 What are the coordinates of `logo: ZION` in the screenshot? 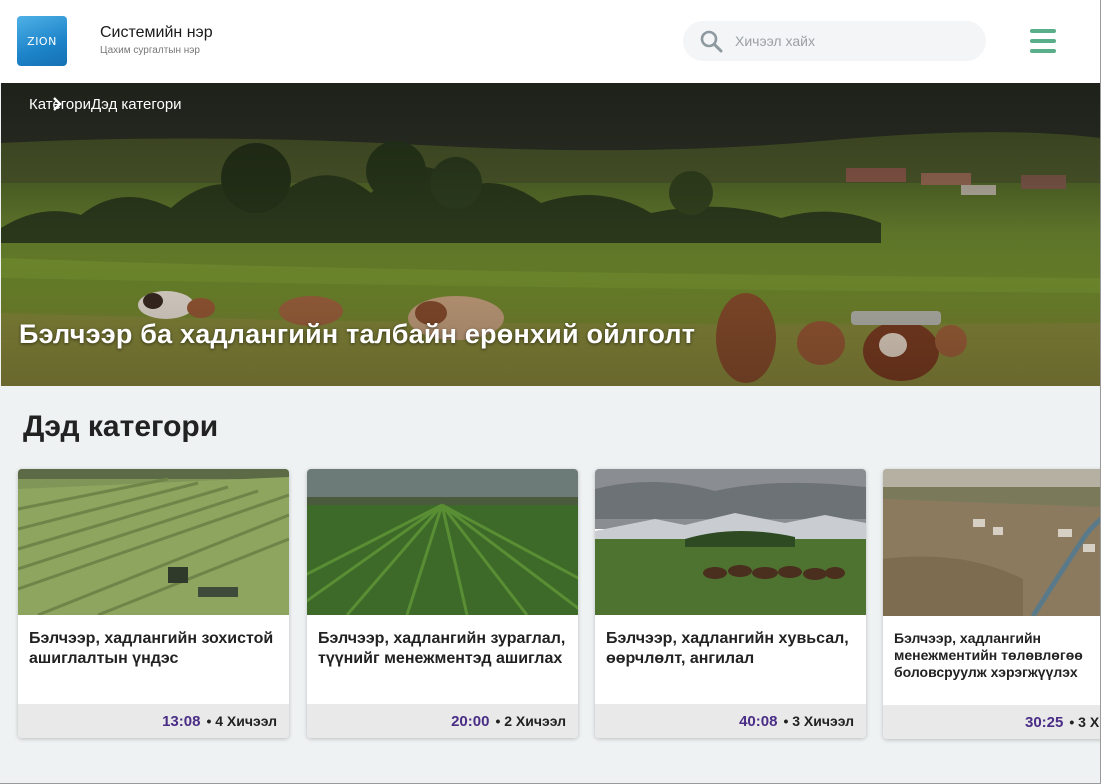 It's located at (42, 41).